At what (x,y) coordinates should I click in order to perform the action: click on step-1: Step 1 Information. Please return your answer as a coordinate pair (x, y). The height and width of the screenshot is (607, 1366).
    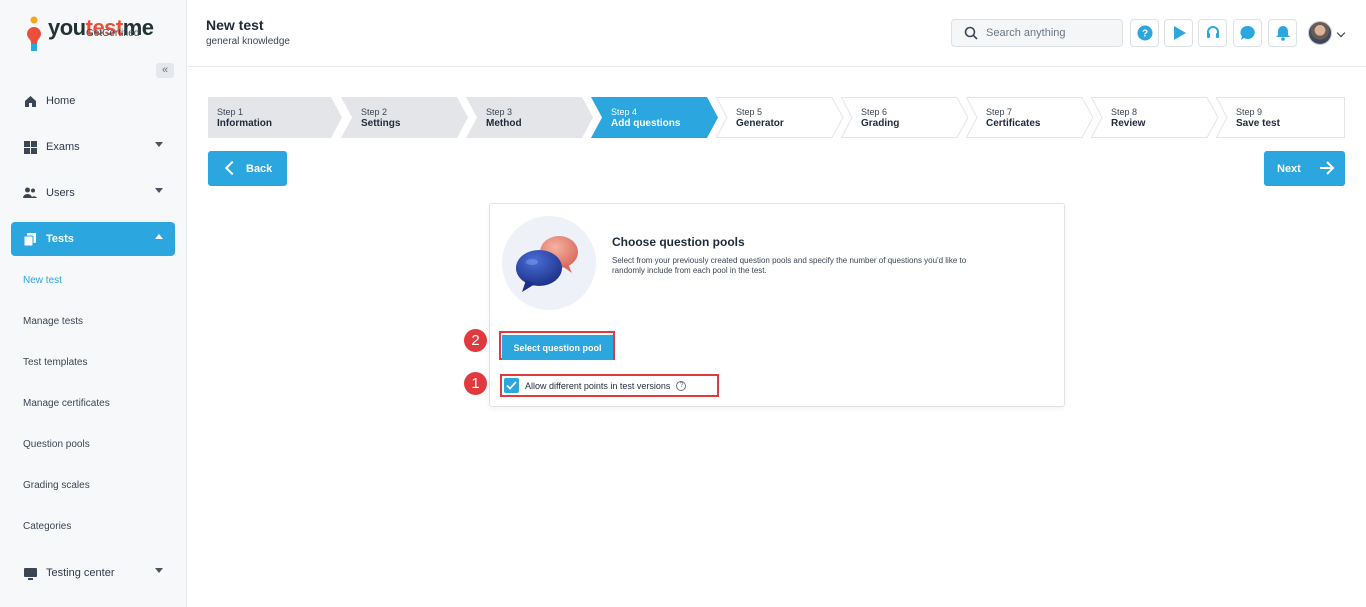
    Looking at the image, I should click on (275, 117).